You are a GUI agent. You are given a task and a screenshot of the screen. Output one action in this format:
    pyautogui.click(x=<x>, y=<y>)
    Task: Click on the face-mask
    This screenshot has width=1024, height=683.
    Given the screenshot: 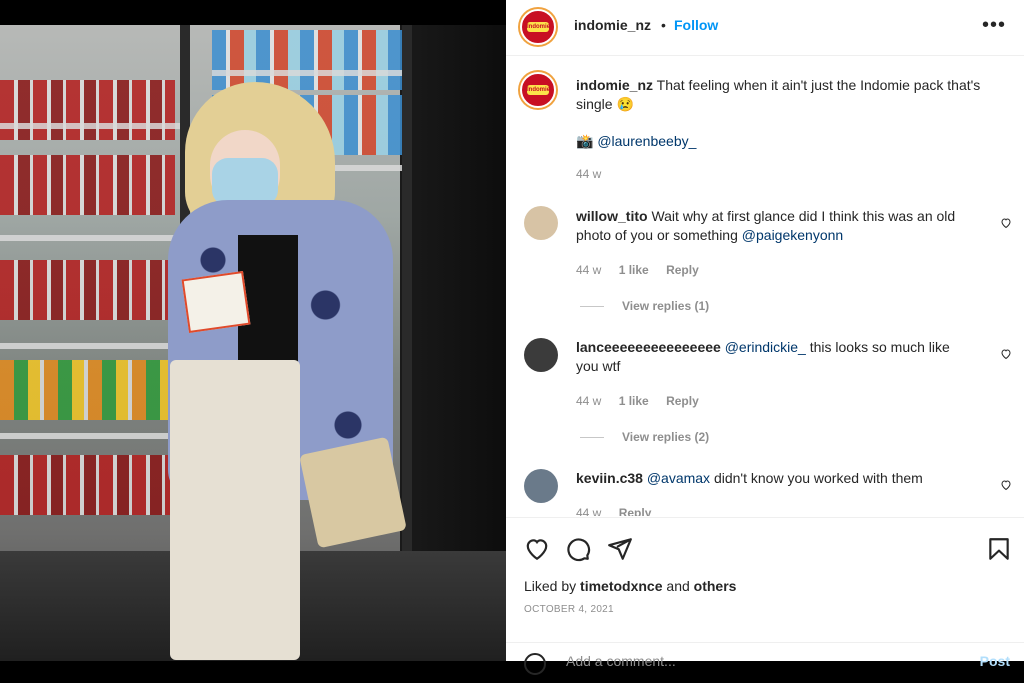 What is the action you would take?
    pyautogui.click(x=245, y=182)
    